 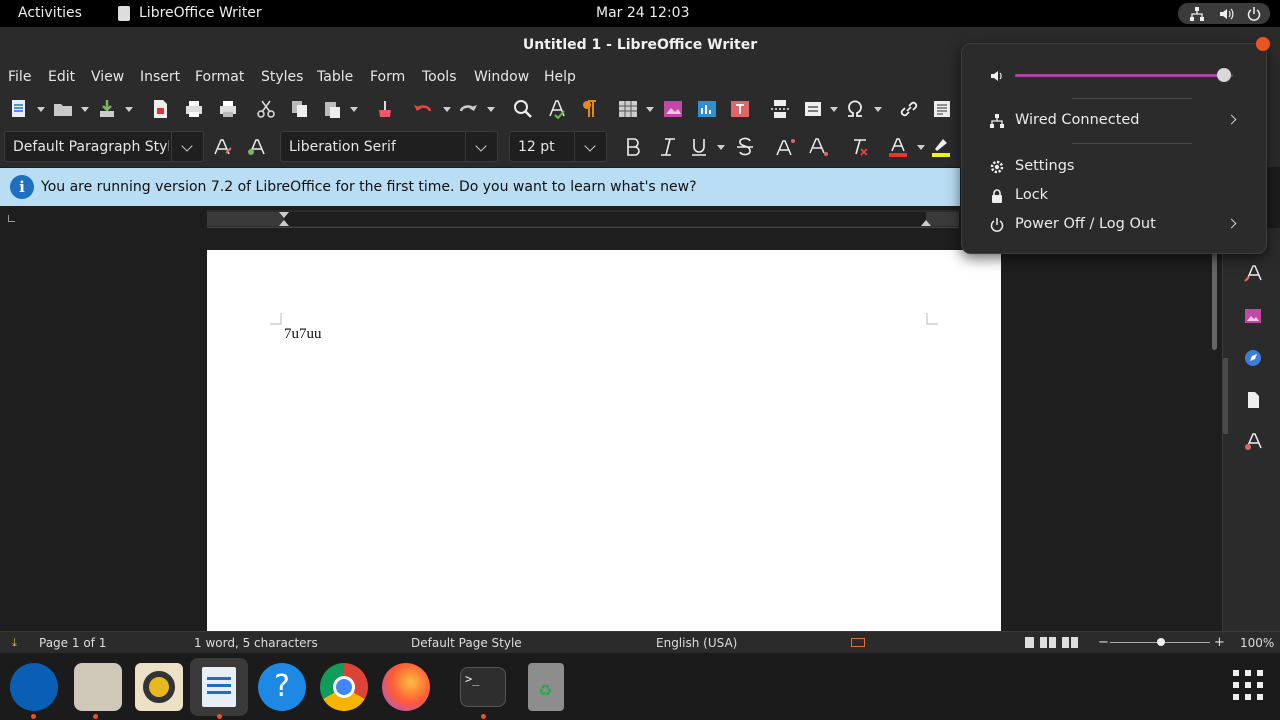 What do you see at coordinates (284, 215) in the screenshot?
I see `first-line-indent-marker` at bounding box center [284, 215].